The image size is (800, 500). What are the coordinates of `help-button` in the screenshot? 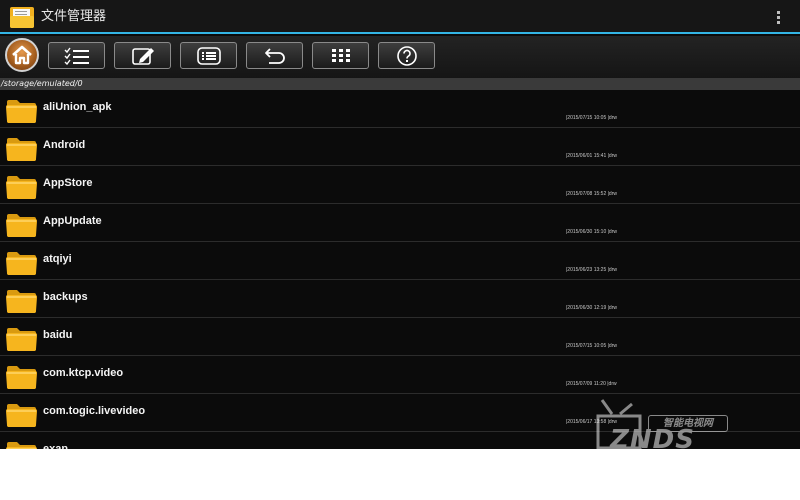 It's located at (406, 55).